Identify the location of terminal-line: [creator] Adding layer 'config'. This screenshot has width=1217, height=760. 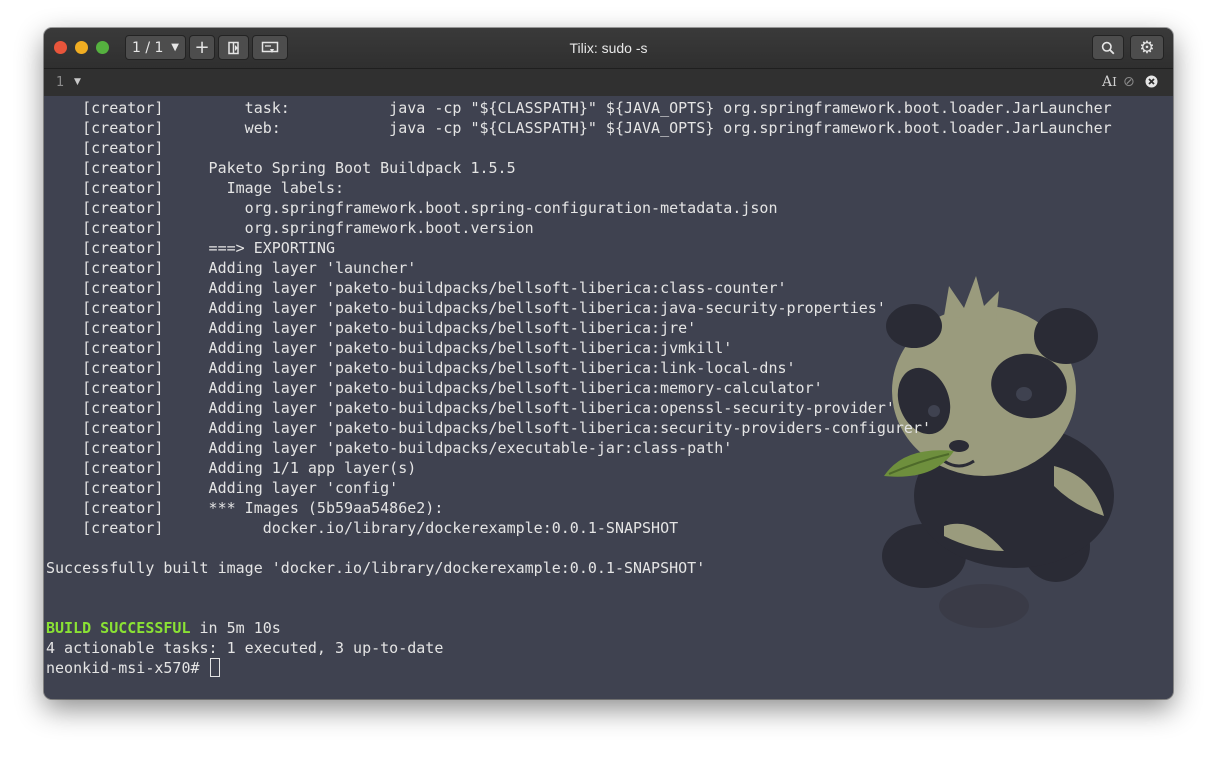
(222, 488).